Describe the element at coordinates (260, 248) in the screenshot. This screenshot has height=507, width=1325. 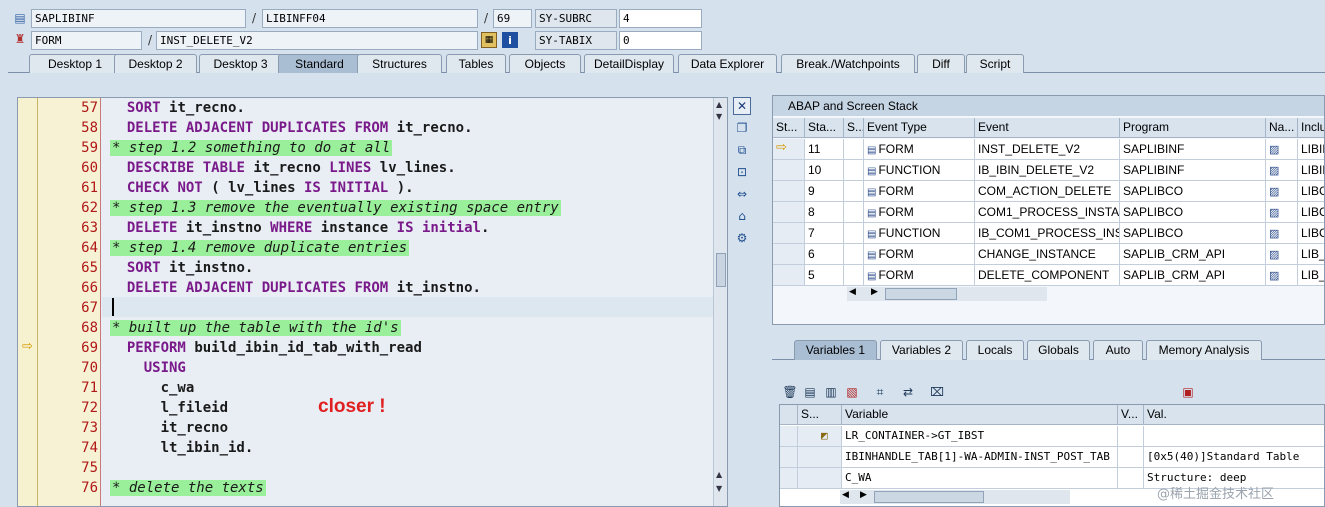
I see `code-line: * step 1.4 remove duplicate entries` at that location.